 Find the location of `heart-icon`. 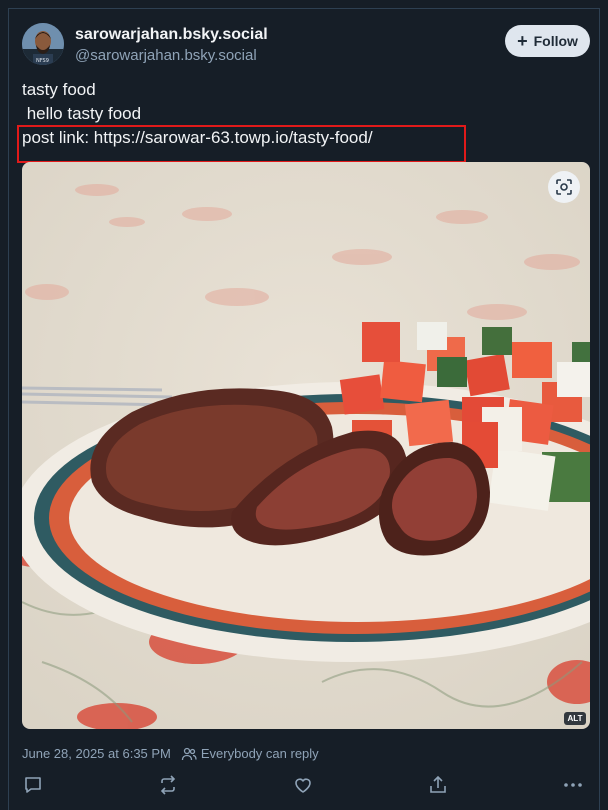

heart-icon is located at coordinates (303, 785).